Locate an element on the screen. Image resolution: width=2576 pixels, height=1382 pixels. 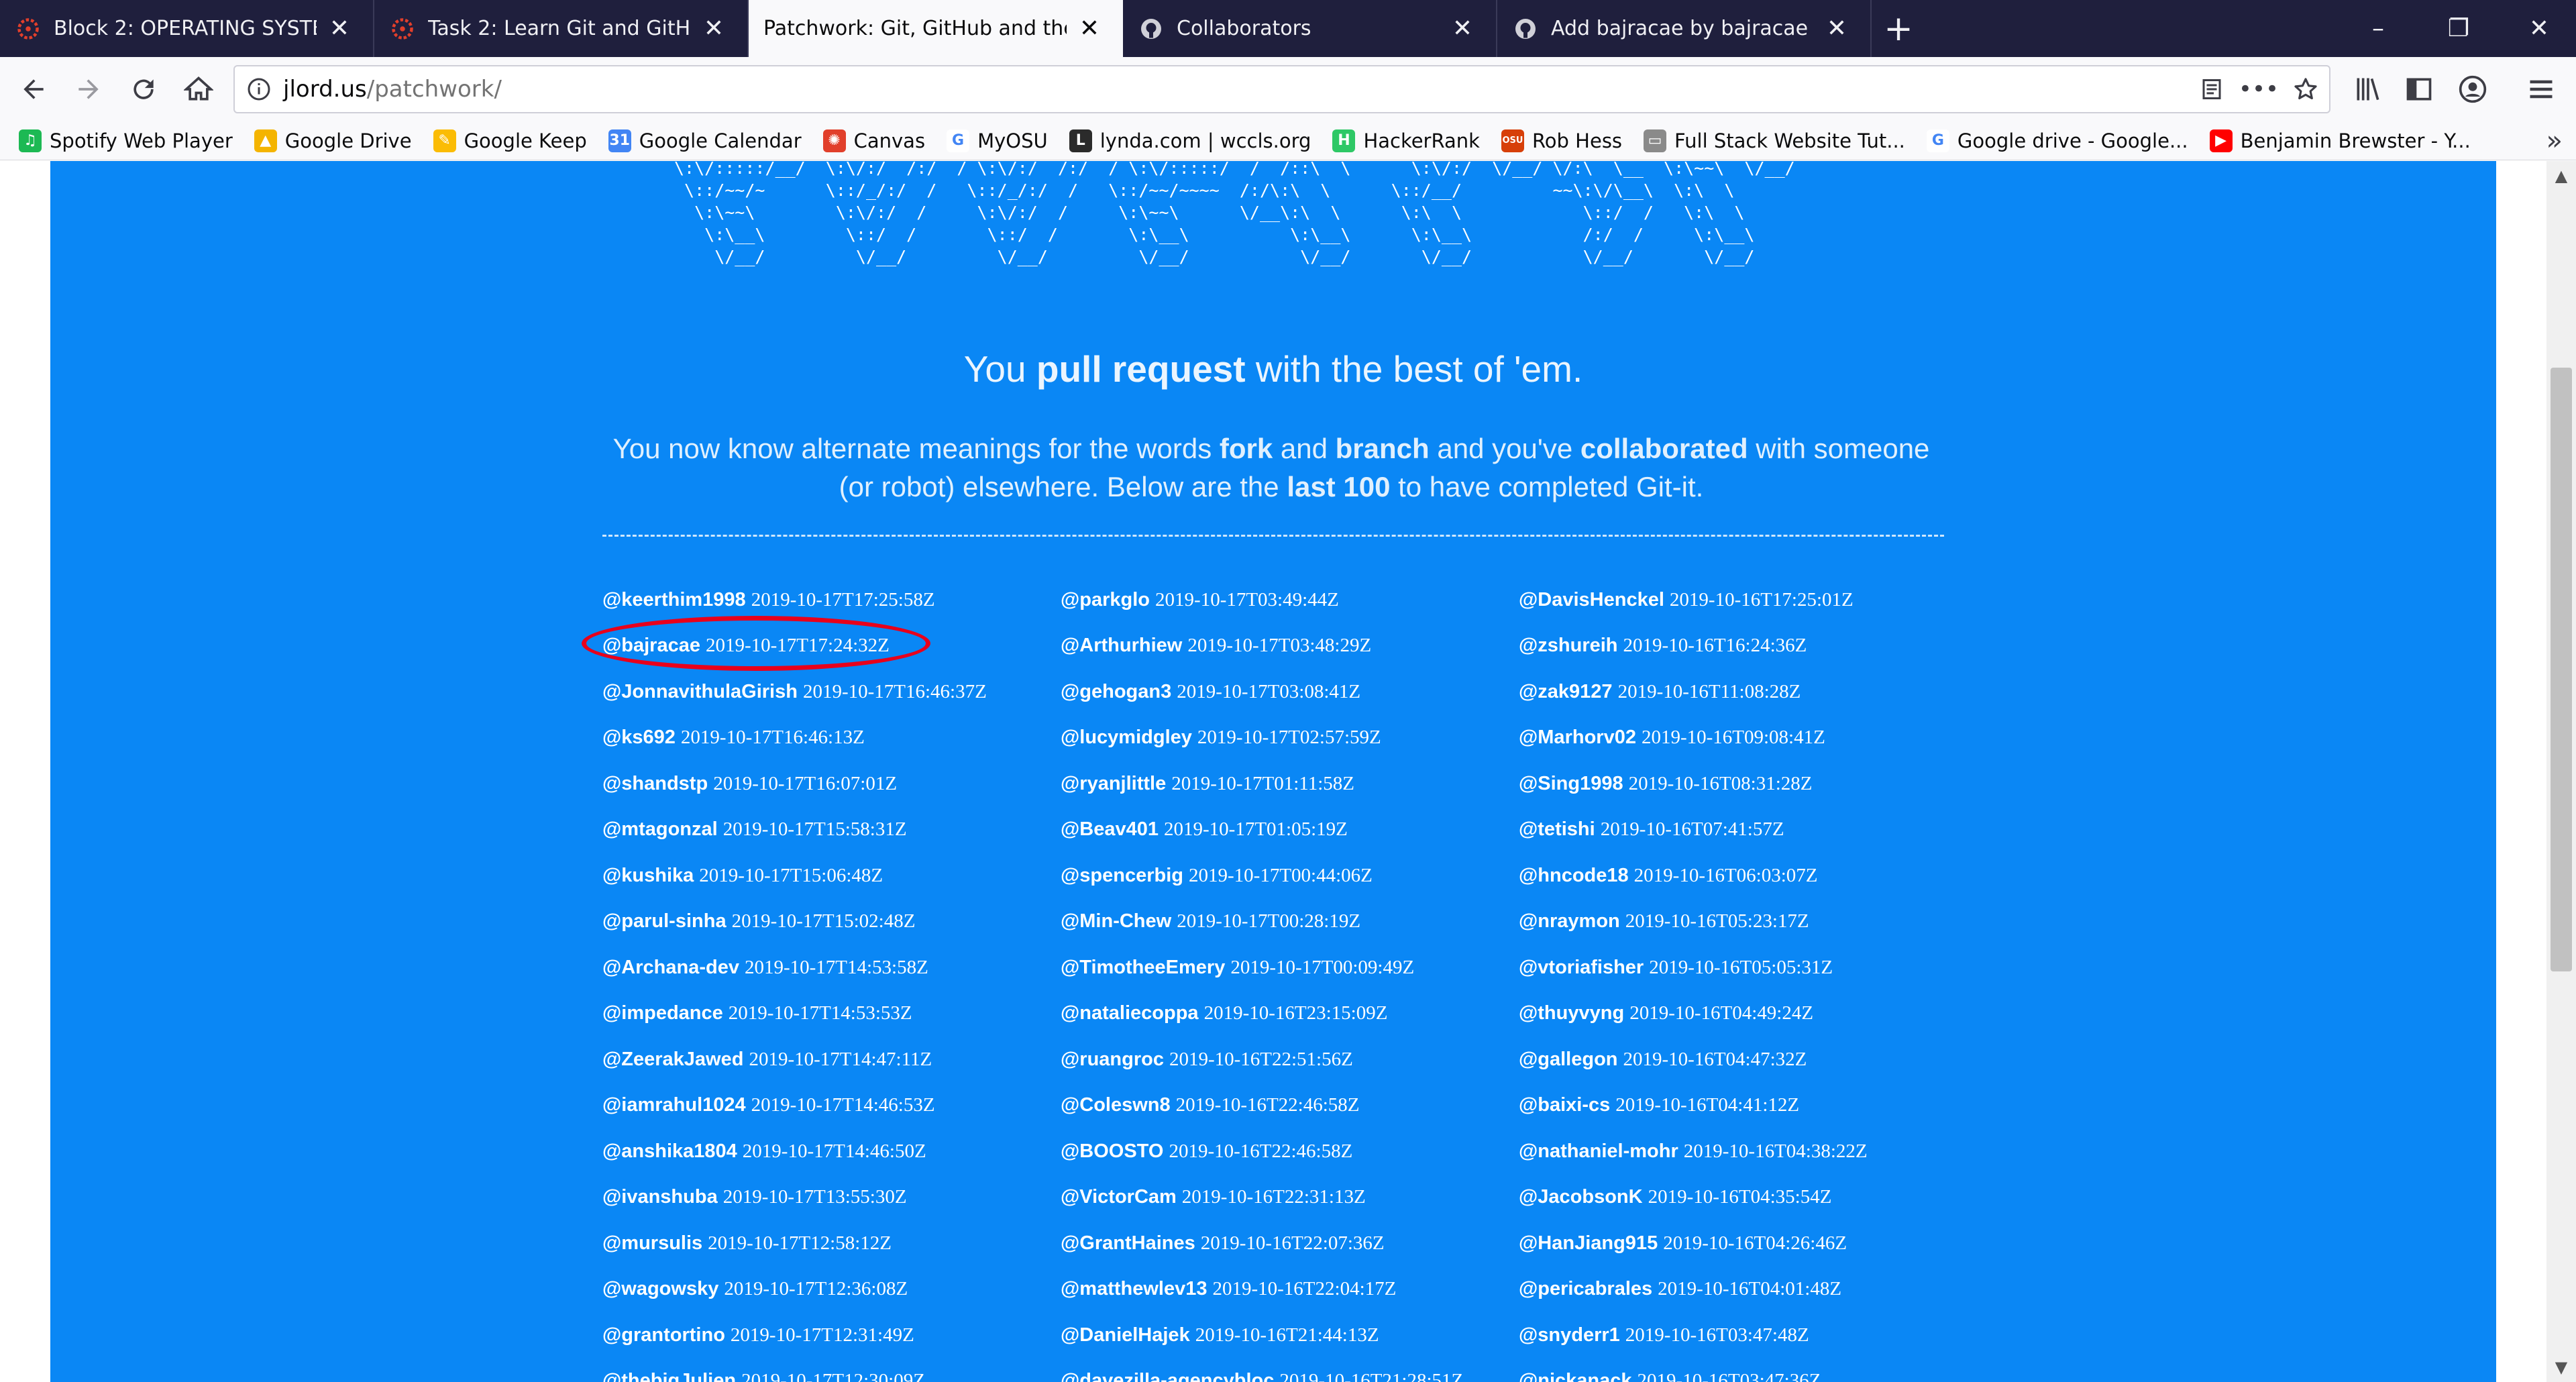
bookmark-item: ▲ Google Drive is located at coordinates (333, 140).